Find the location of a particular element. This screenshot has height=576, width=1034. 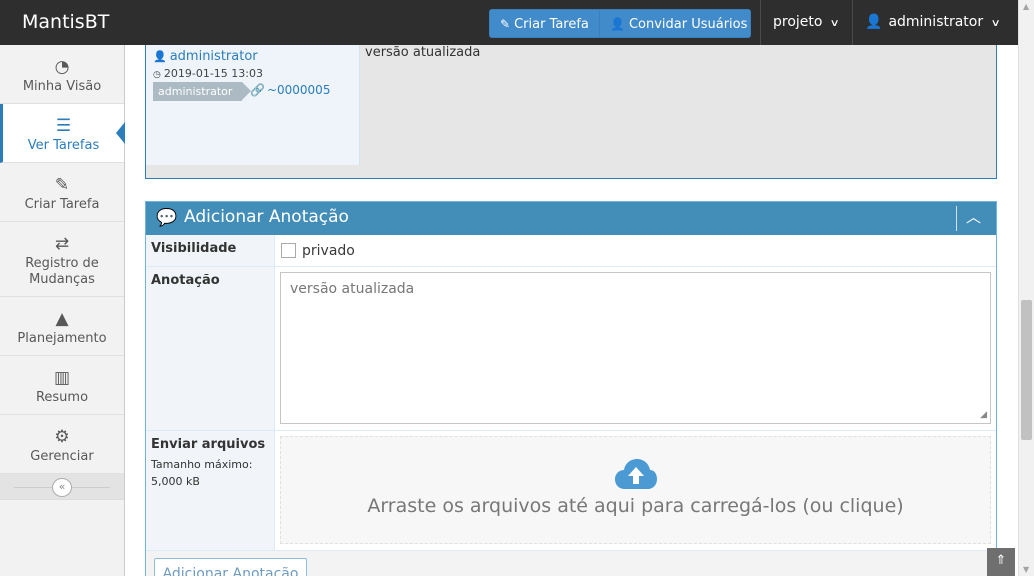

clock-icon: ◷ is located at coordinates (157, 75).